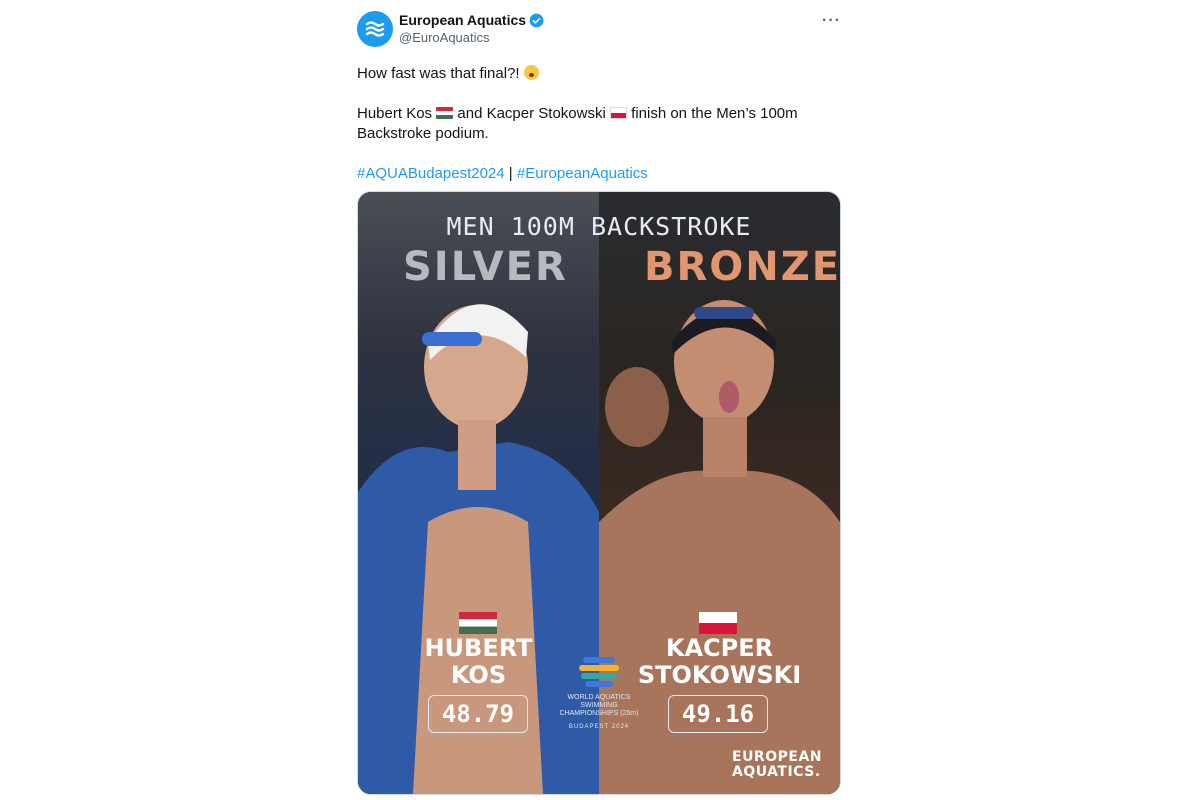 Image resolution: width=1200 pixels, height=800 pixels. What do you see at coordinates (831, 21) in the screenshot?
I see `more-horizontal-icon: ···` at bounding box center [831, 21].